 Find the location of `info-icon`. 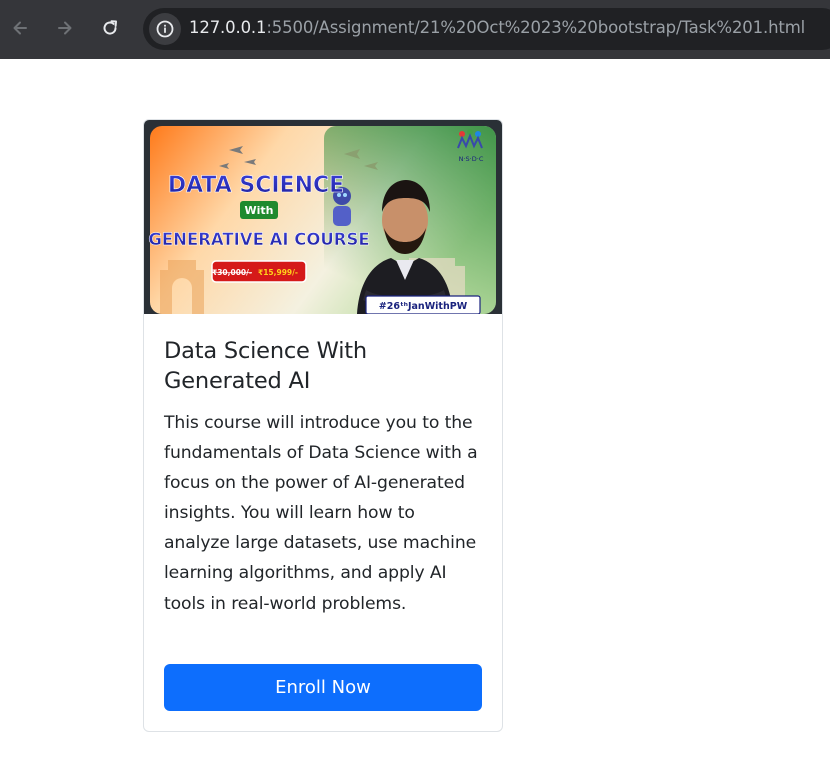

info-icon is located at coordinates (165, 29).